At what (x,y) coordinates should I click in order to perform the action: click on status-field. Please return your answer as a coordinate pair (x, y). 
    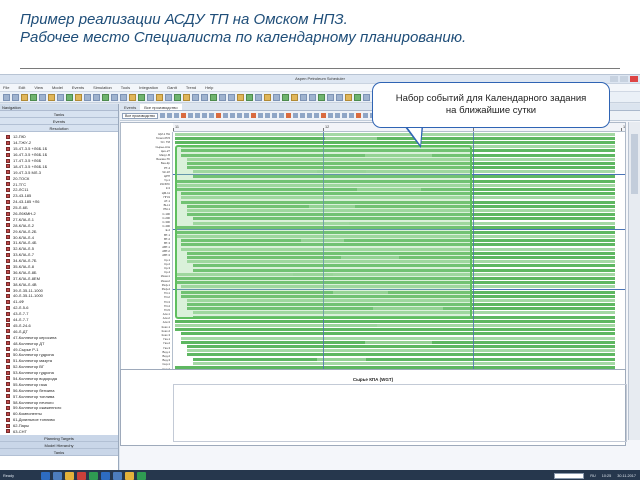
    Looking at the image, I should click on (569, 475).